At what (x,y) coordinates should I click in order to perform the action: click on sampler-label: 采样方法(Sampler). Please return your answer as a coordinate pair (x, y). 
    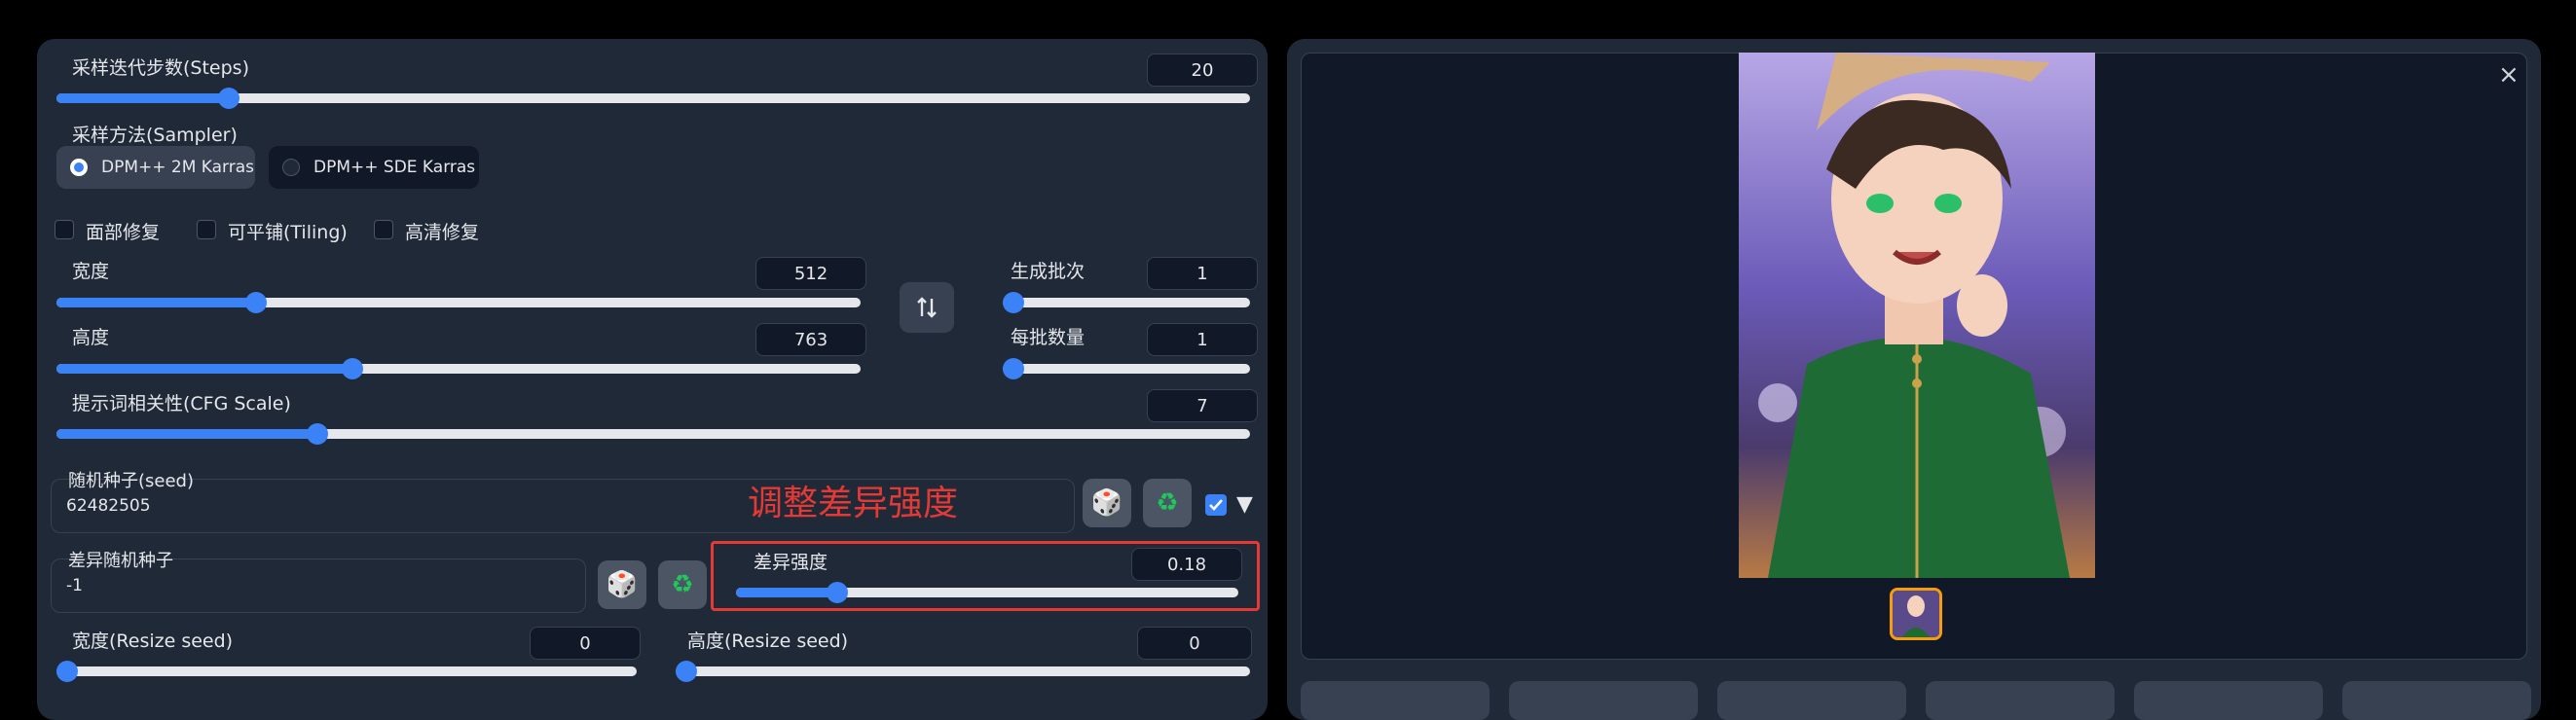
    Looking at the image, I should click on (155, 135).